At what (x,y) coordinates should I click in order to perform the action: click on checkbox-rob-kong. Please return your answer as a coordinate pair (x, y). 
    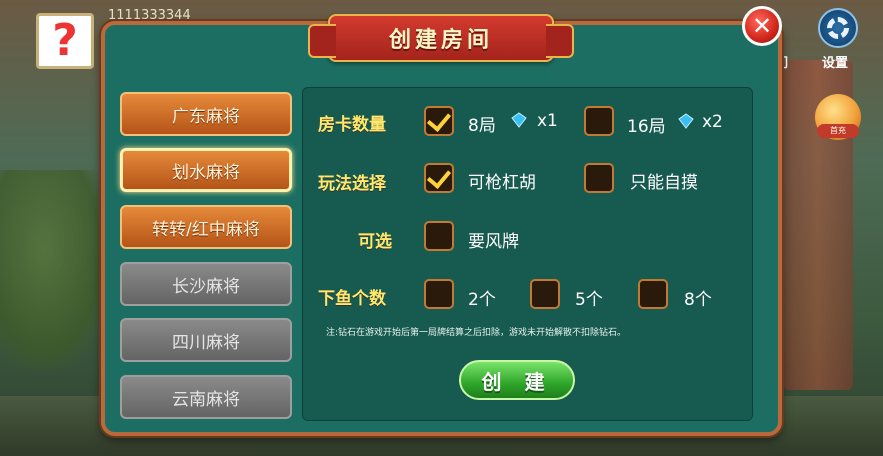
    Looking at the image, I should click on (439, 178).